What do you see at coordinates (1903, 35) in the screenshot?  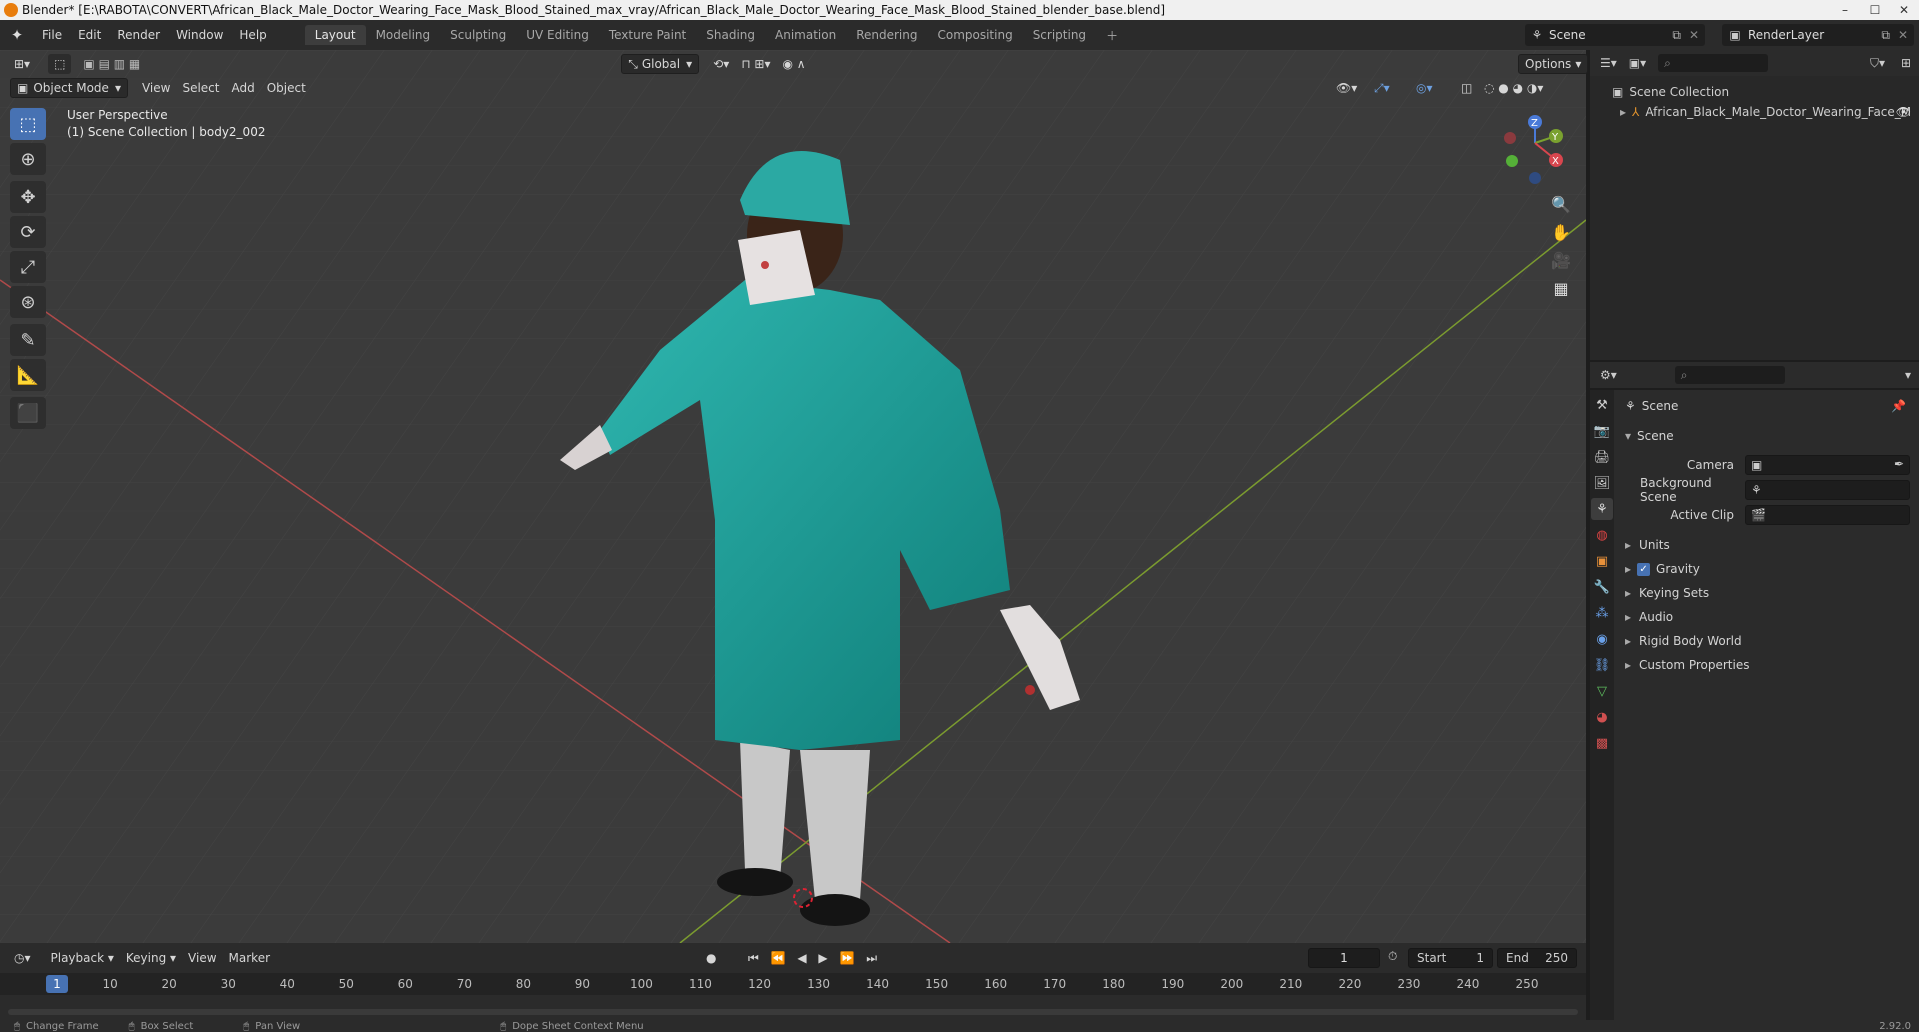 I see `remove-layer-icon: ✕` at bounding box center [1903, 35].